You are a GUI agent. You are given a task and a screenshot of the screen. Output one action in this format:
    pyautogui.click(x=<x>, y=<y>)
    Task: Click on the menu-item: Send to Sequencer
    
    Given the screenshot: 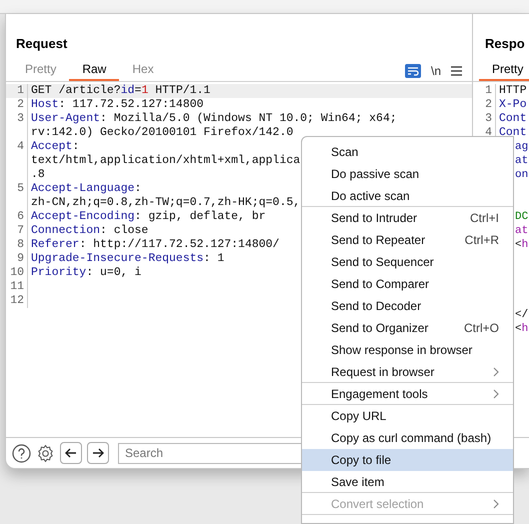 What is the action you would take?
    pyautogui.click(x=407, y=262)
    